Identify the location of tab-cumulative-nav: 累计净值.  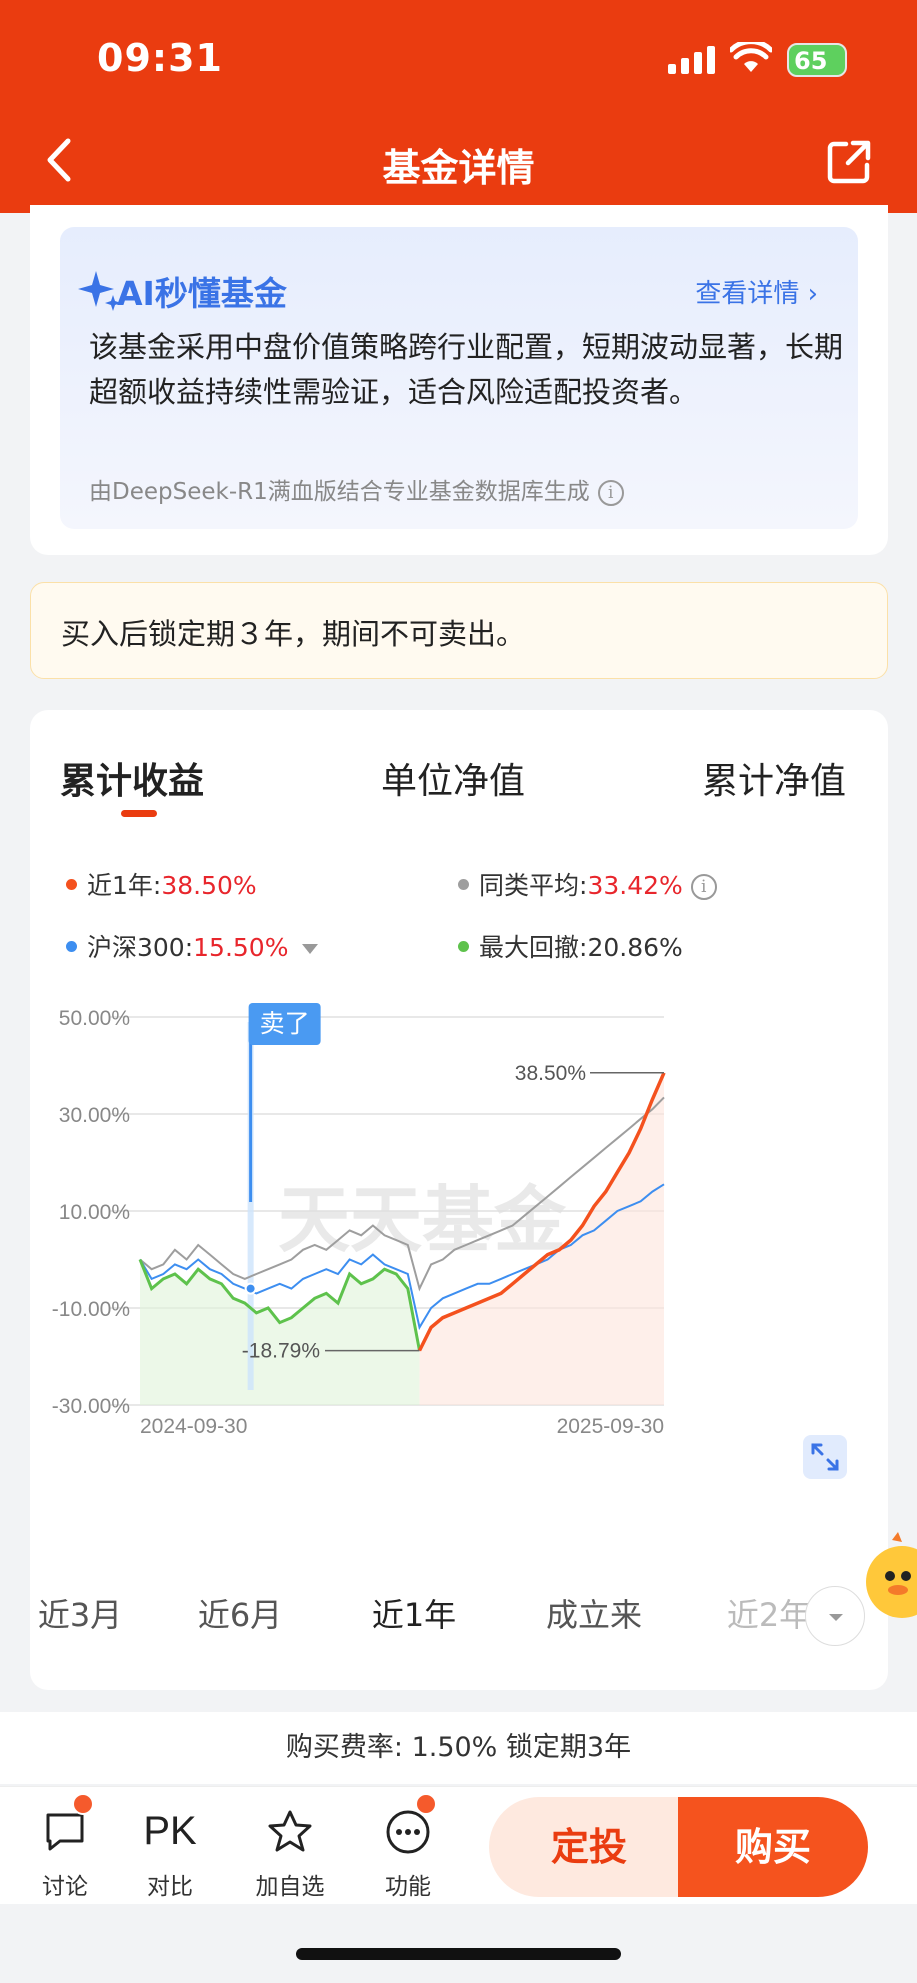
(774, 778).